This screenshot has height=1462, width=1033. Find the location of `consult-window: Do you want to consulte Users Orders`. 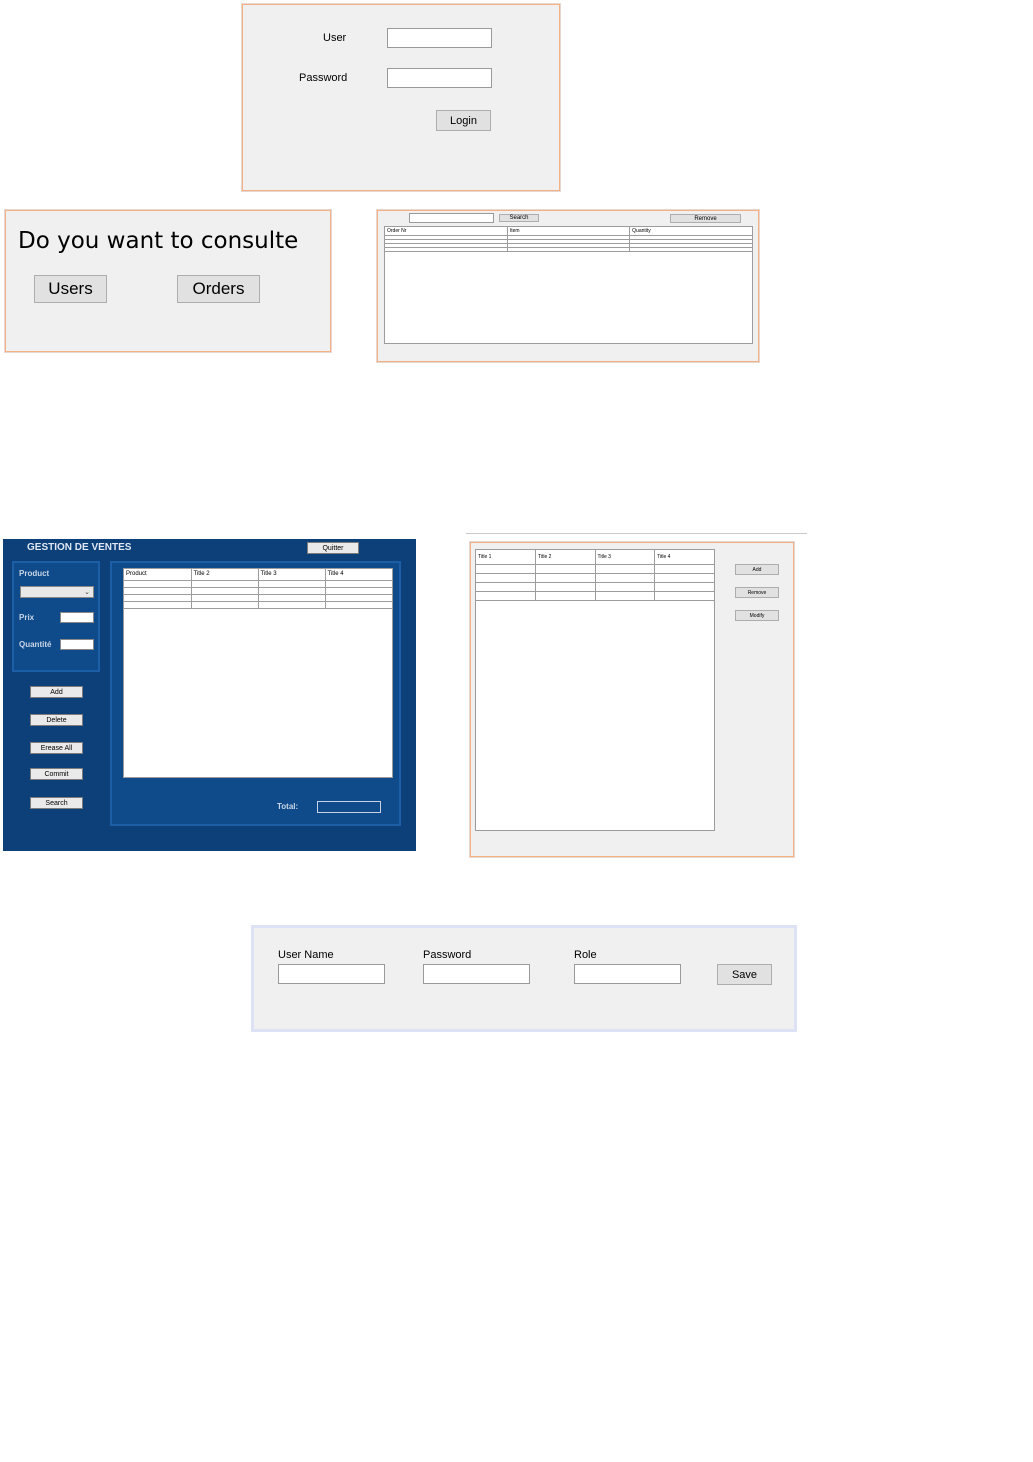

consult-window: Do you want to consulte Users Orders is located at coordinates (168, 281).